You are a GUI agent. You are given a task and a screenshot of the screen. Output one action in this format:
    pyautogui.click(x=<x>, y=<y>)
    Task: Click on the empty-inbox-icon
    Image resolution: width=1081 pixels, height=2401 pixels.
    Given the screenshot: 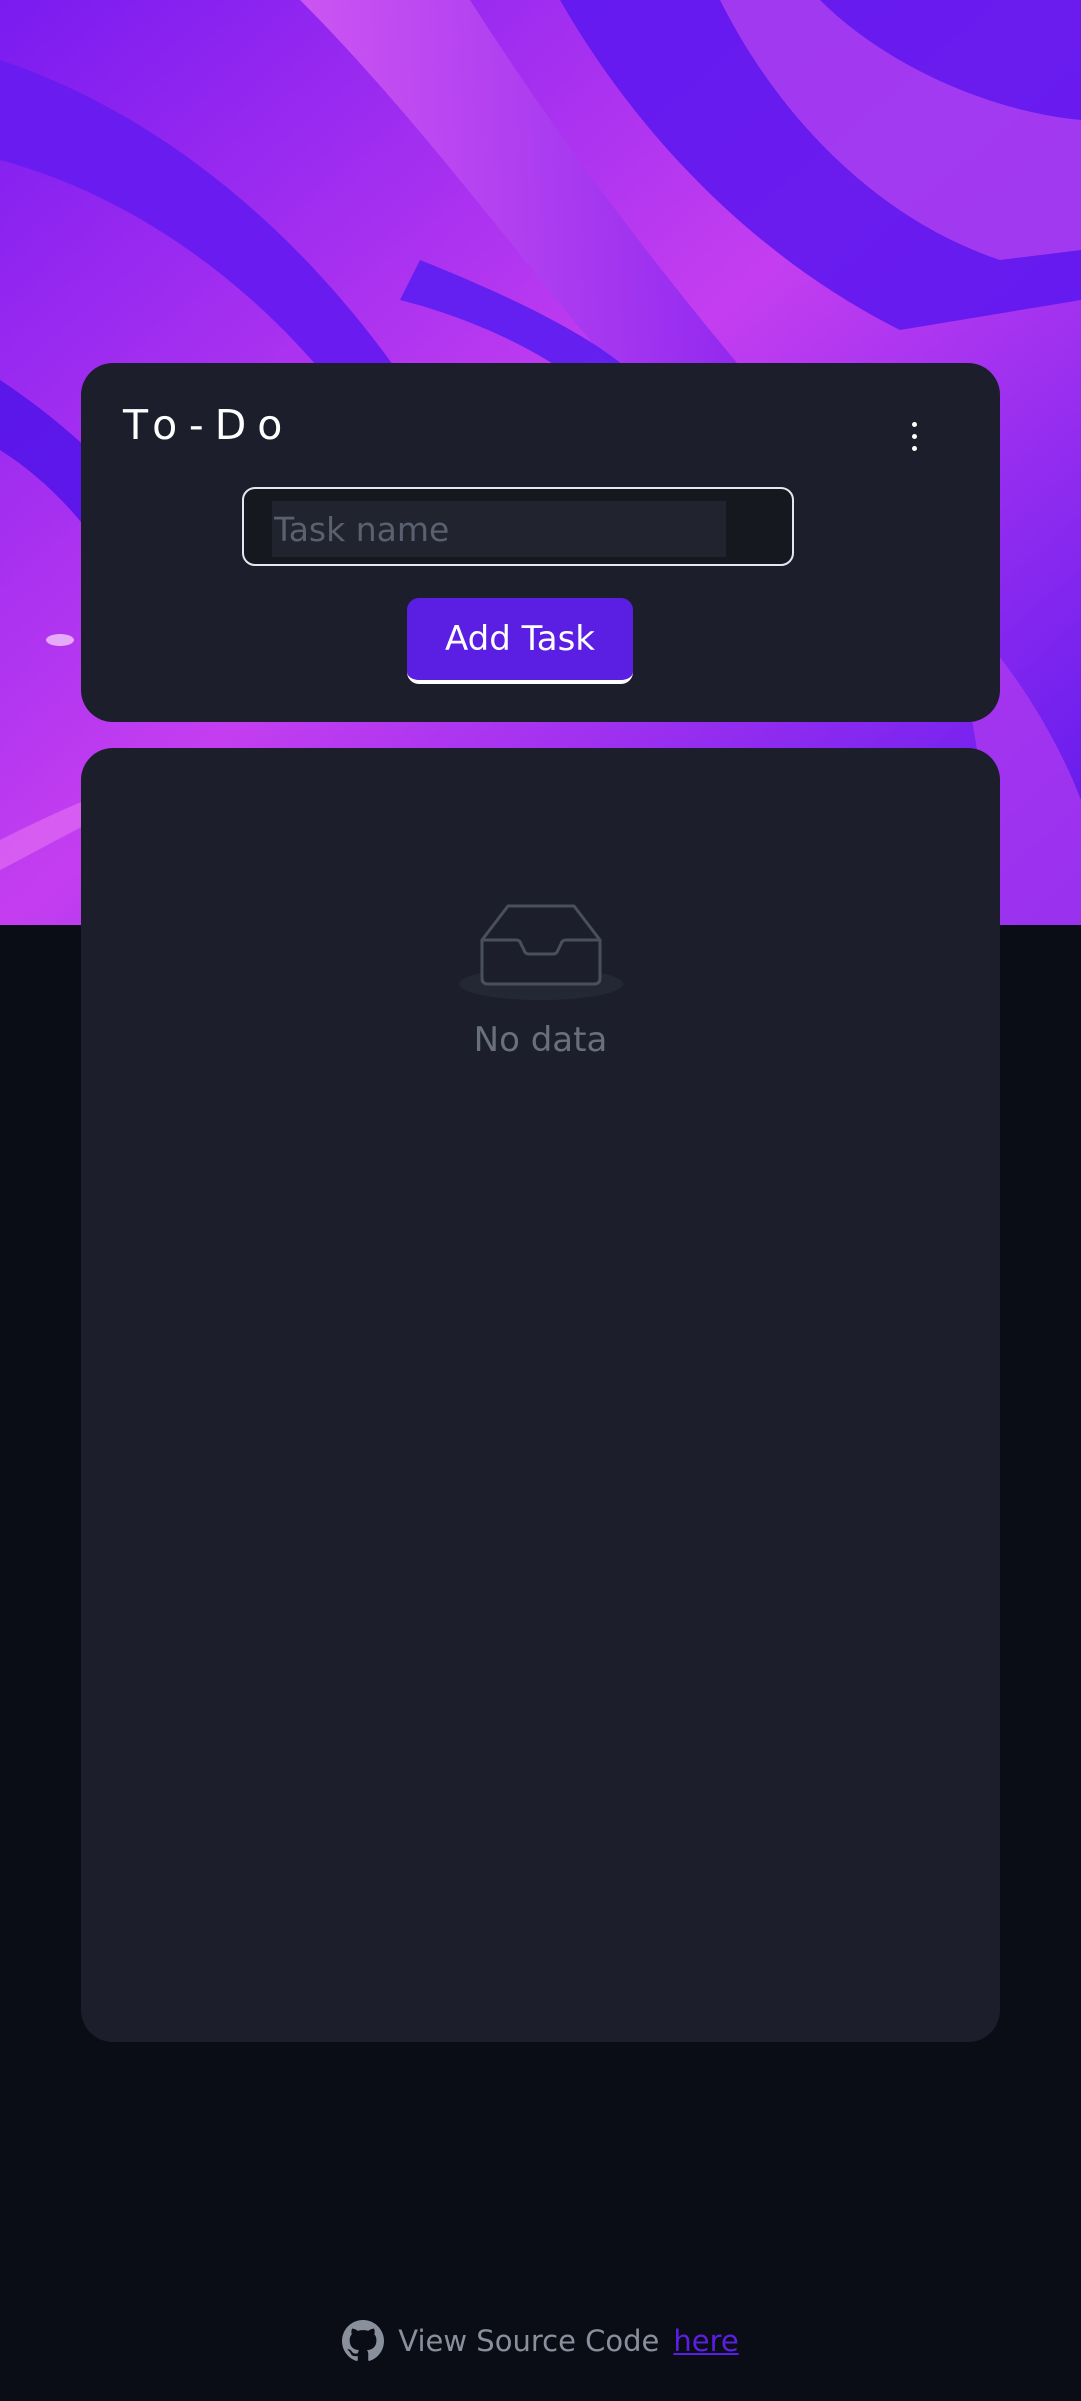 What is the action you would take?
    pyautogui.click(x=540, y=952)
    